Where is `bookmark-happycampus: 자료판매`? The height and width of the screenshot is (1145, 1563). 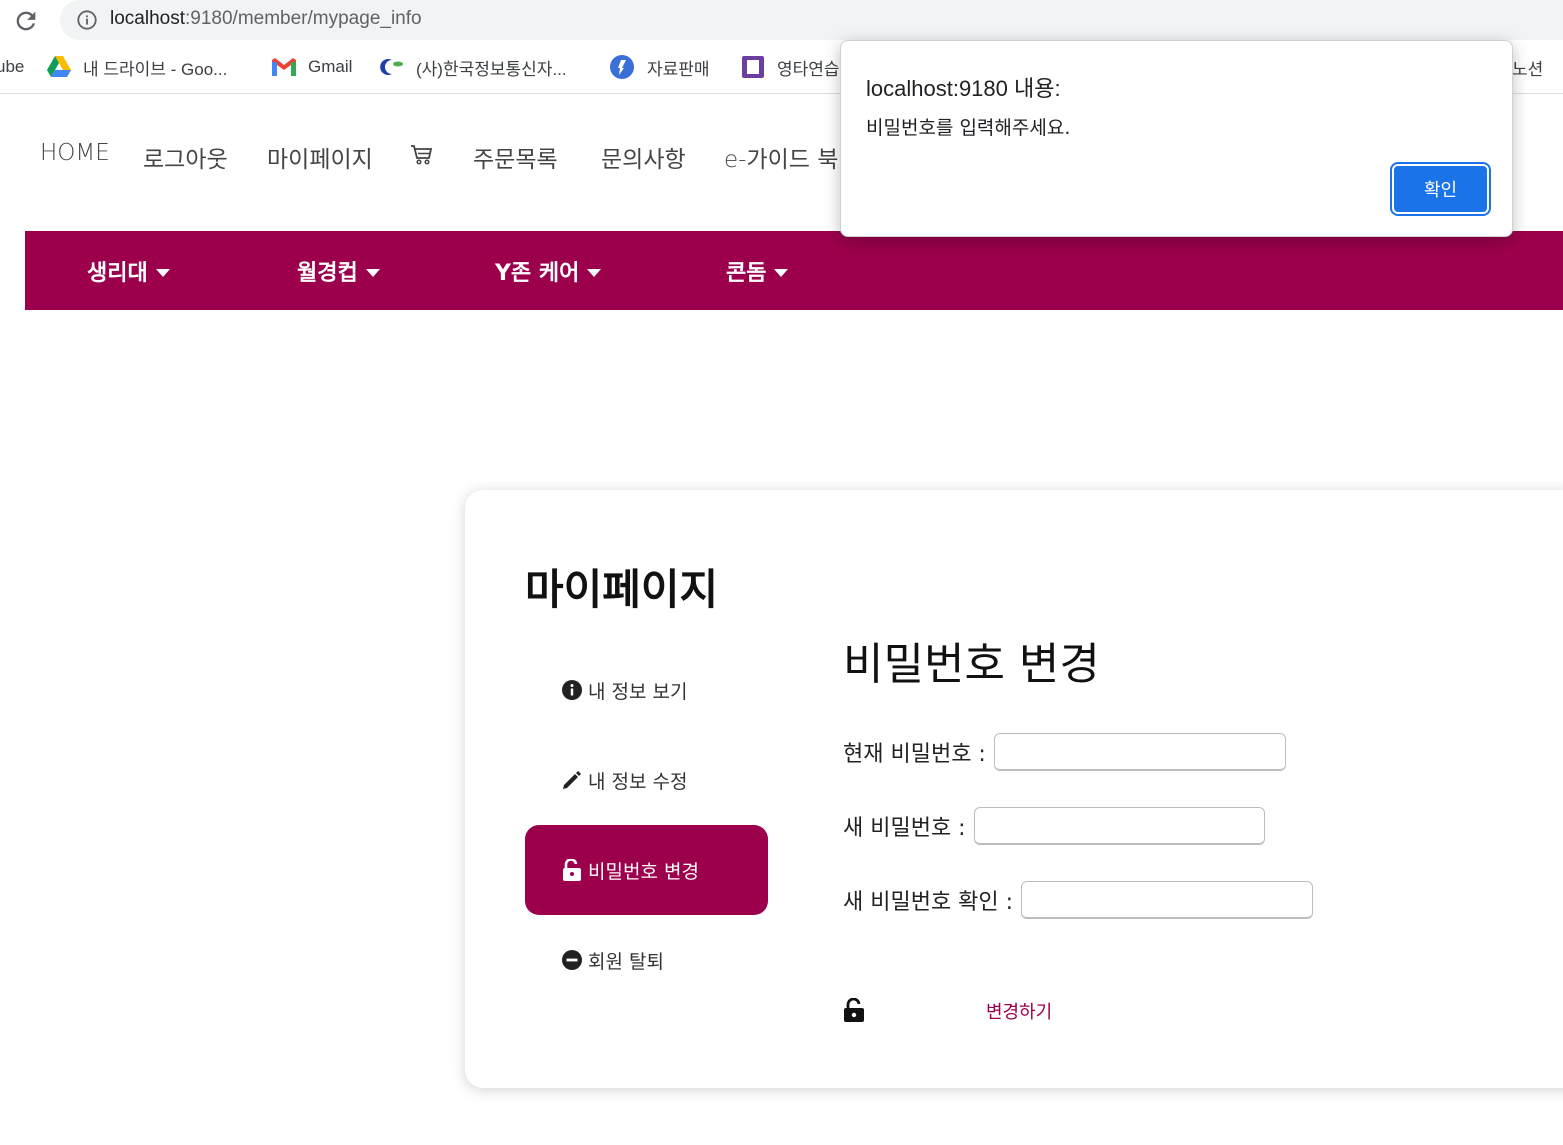 bookmark-happycampus: 자료판매 is located at coordinates (659, 67).